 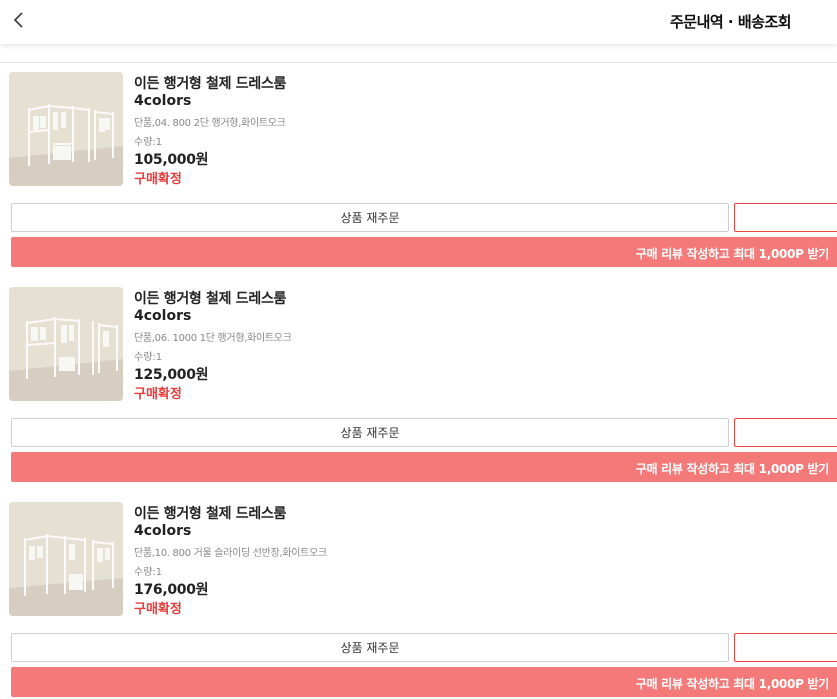 I want to click on back-button, so click(x=19, y=20).